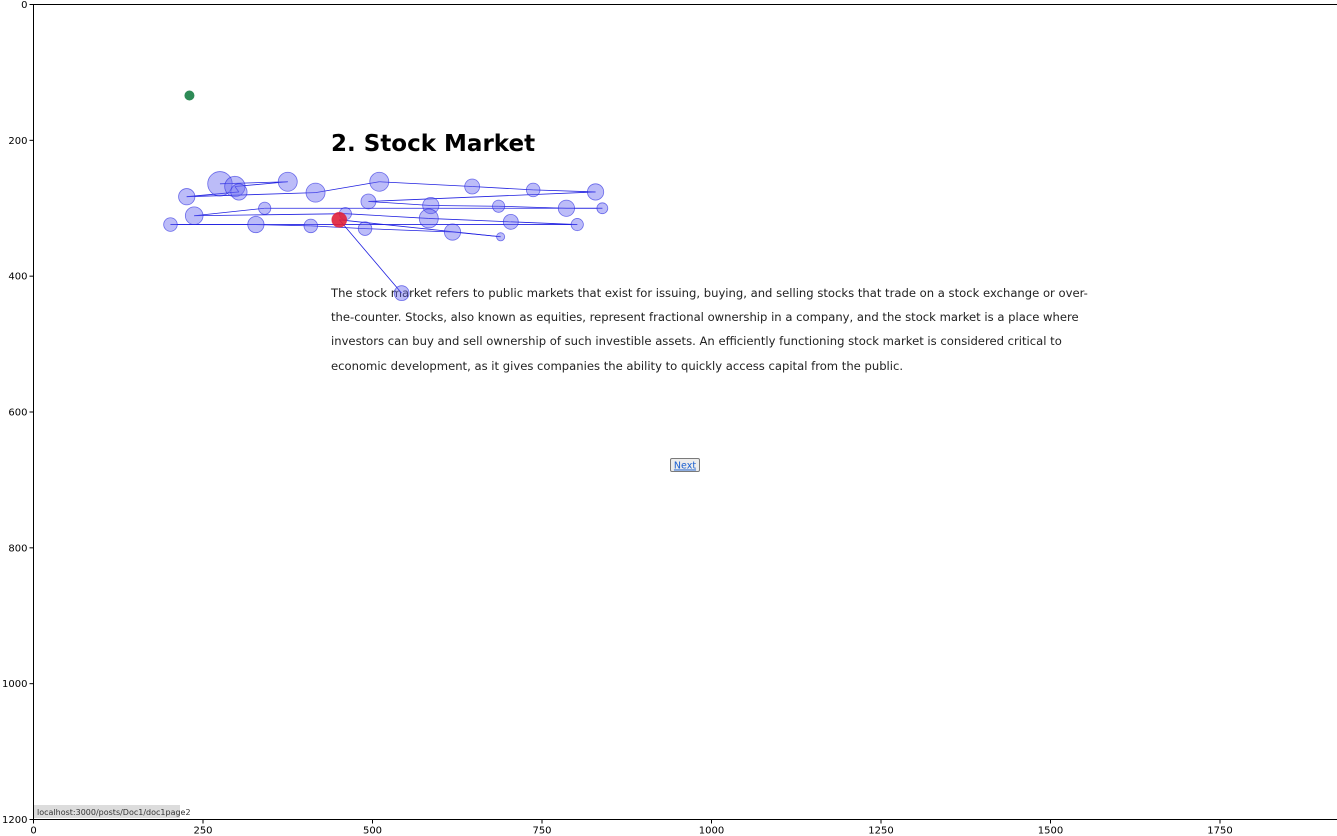 This screenshot has width=1337, height=836. I want to click on status-url: localhost:3000/posts/Doc1/doc1page2, so click(114, 812).